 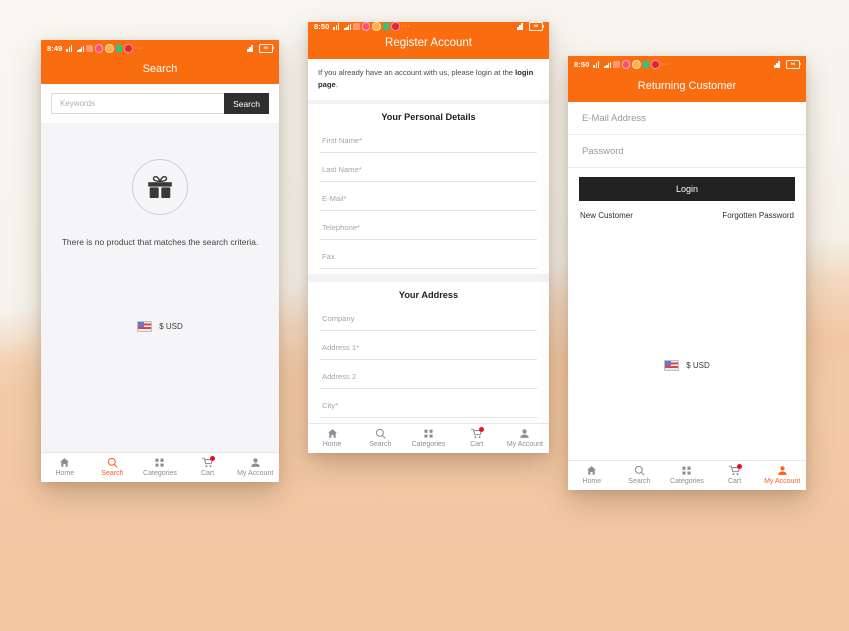 I want to click on company-input, so click(x=428, y=322).